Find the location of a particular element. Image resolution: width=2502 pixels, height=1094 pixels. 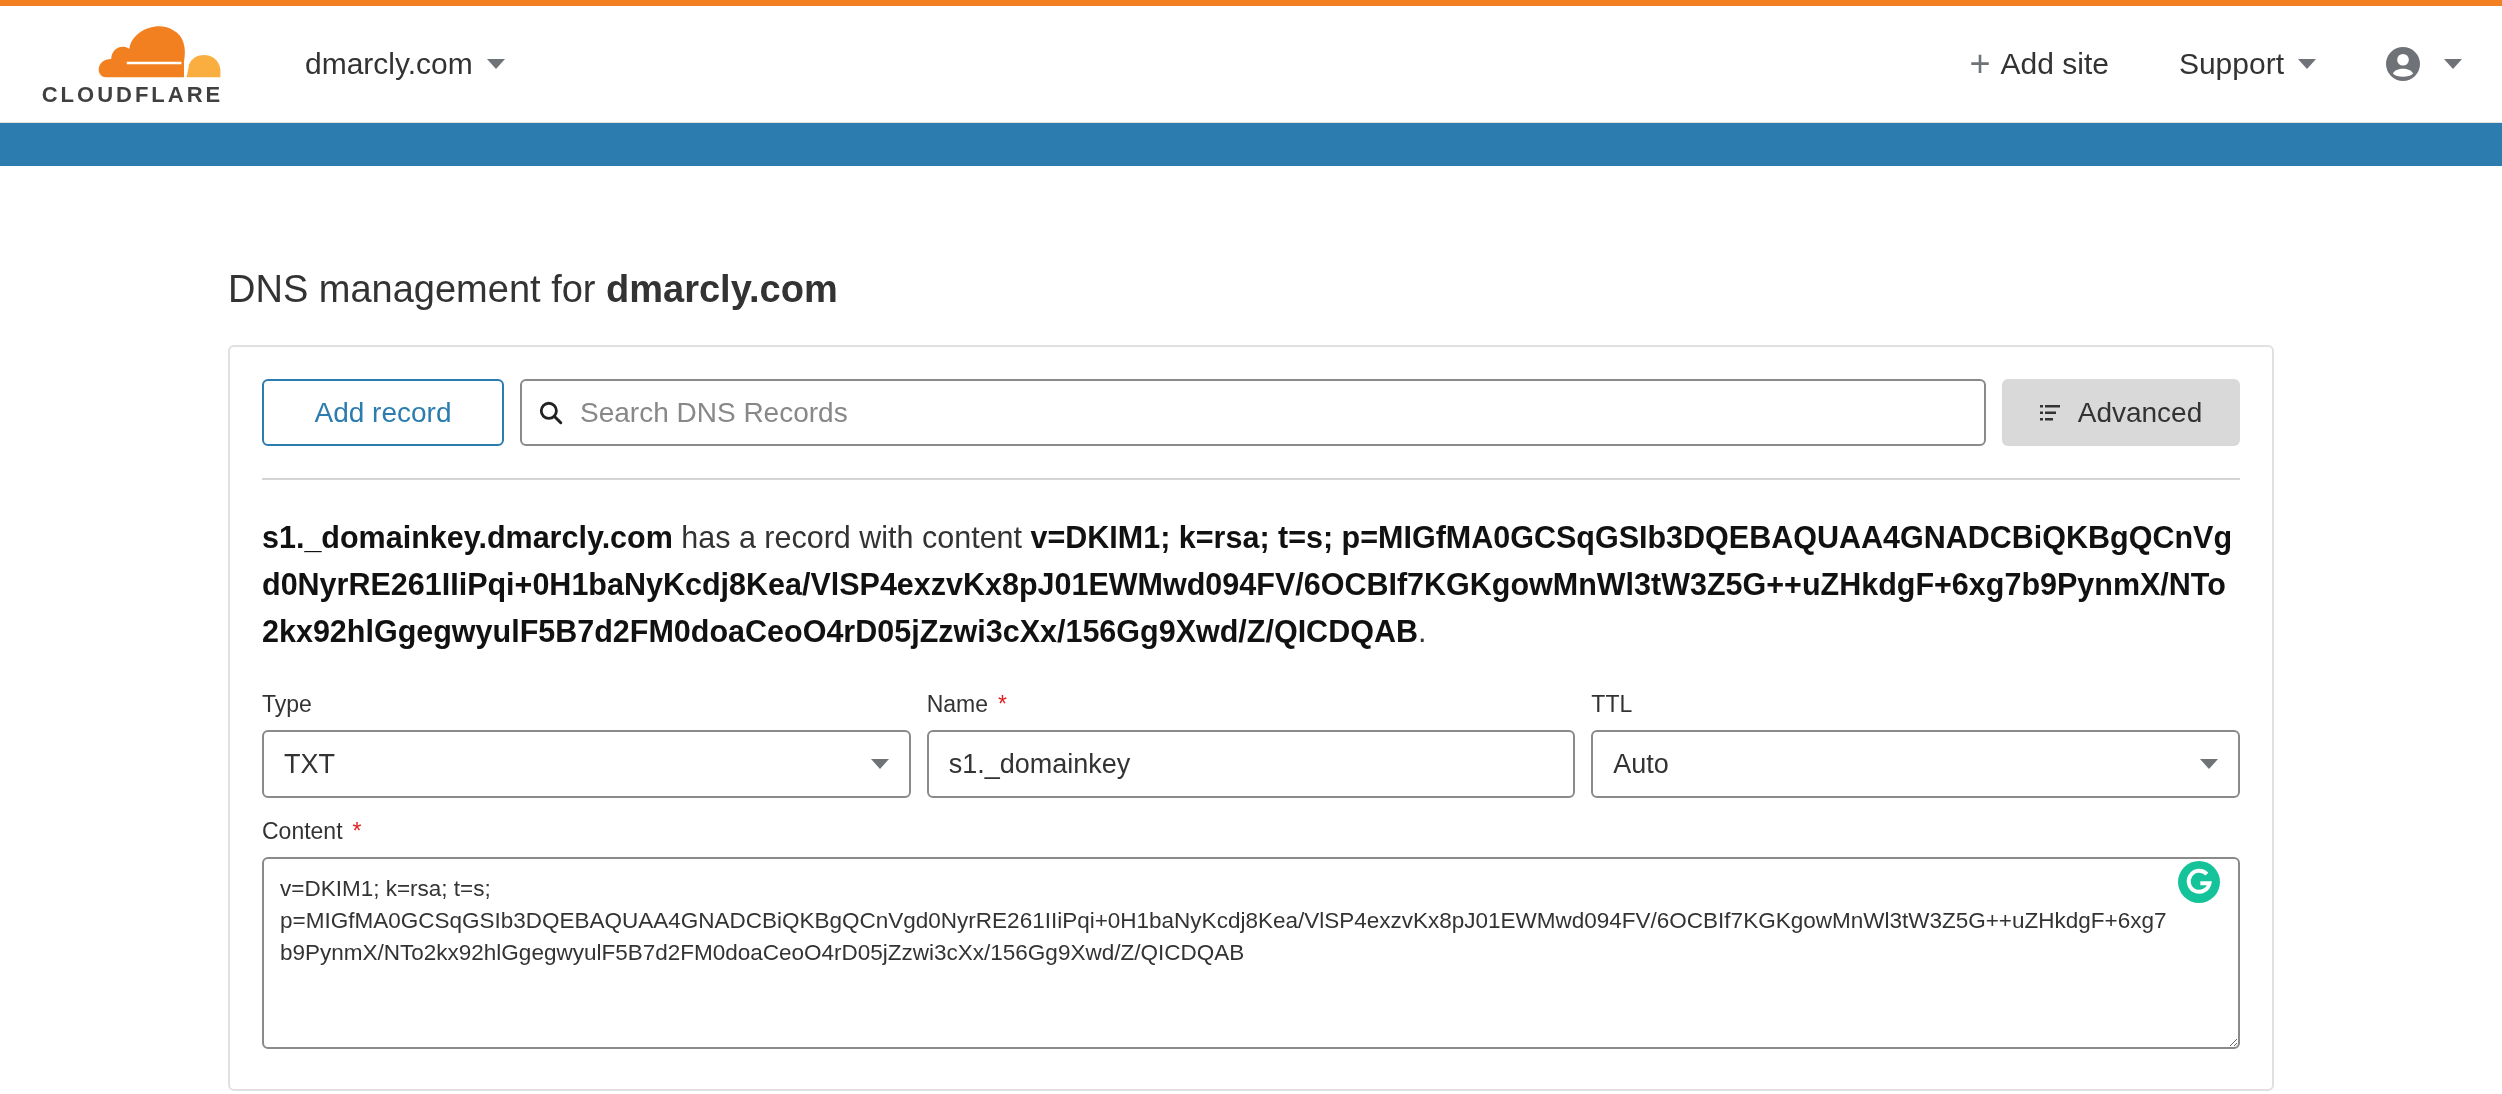

field-label: Type is located at coordinates (287, 704).